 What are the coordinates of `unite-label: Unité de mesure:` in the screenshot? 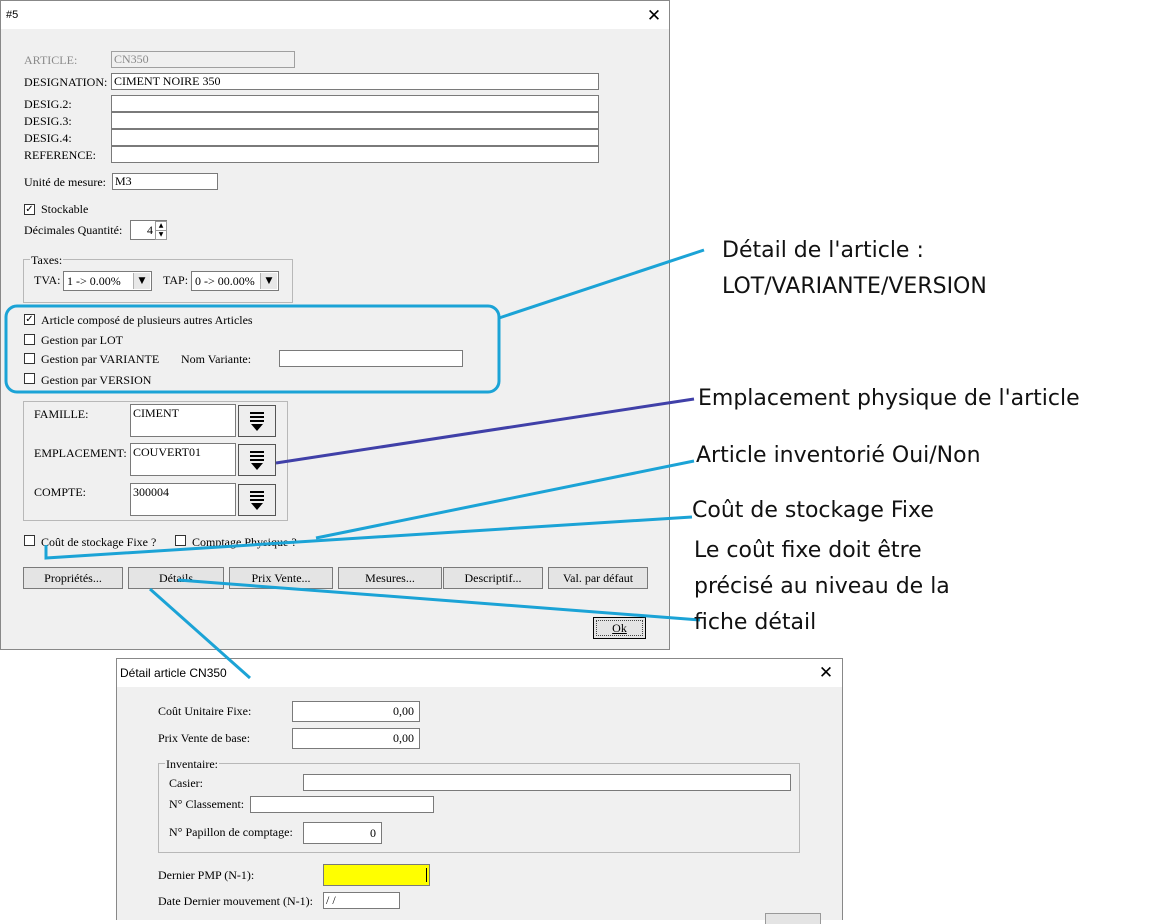 It's located at (65, 182).